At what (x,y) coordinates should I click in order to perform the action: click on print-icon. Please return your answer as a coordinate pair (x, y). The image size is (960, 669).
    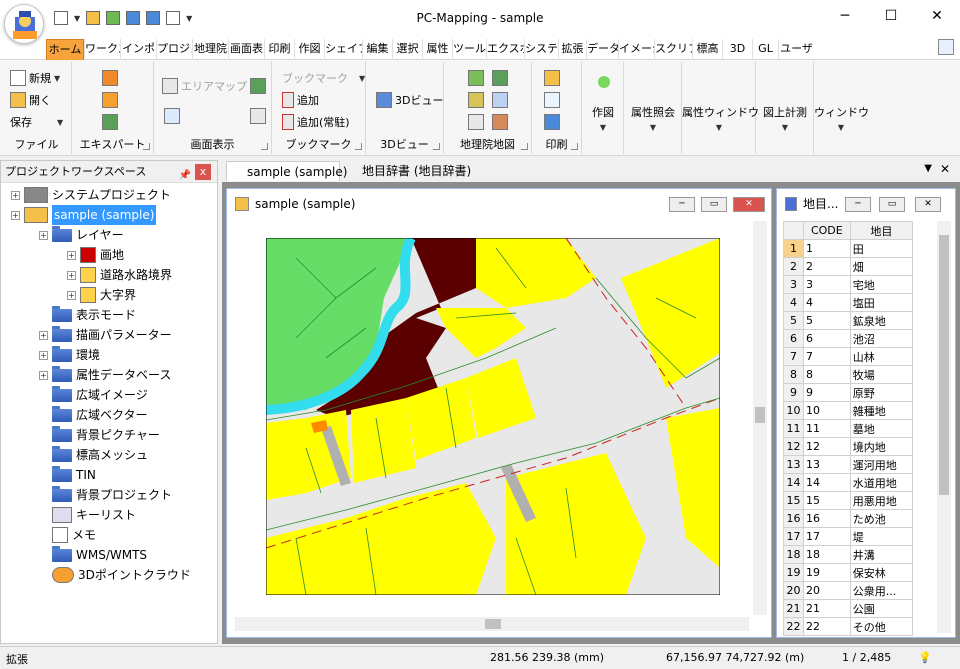
    Looking at the image, I should click on (552, 78).